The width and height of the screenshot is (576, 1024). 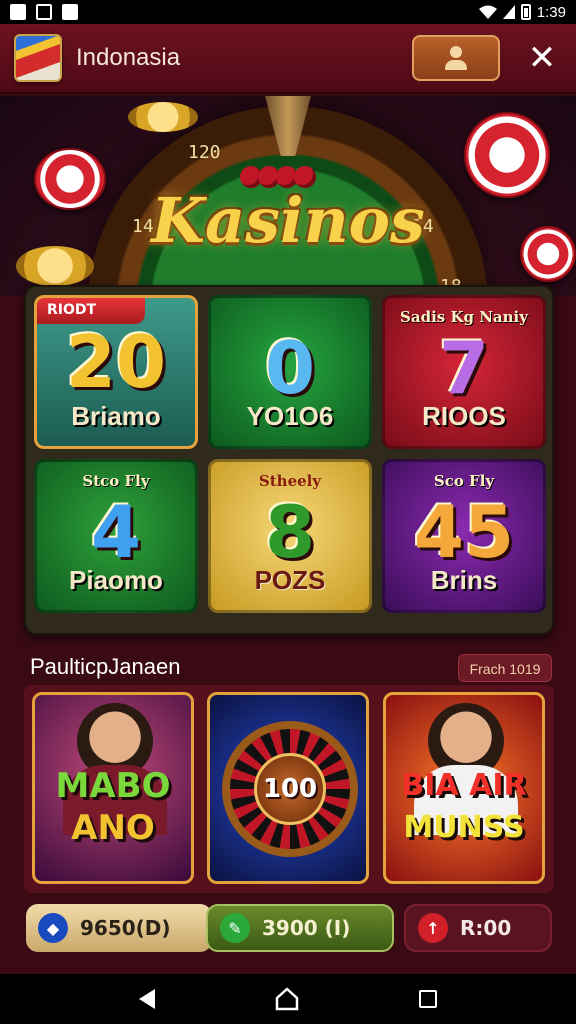 I want to click on promo-tile: Stco Fly 4 Piaomo, so click(x=116, y=536).